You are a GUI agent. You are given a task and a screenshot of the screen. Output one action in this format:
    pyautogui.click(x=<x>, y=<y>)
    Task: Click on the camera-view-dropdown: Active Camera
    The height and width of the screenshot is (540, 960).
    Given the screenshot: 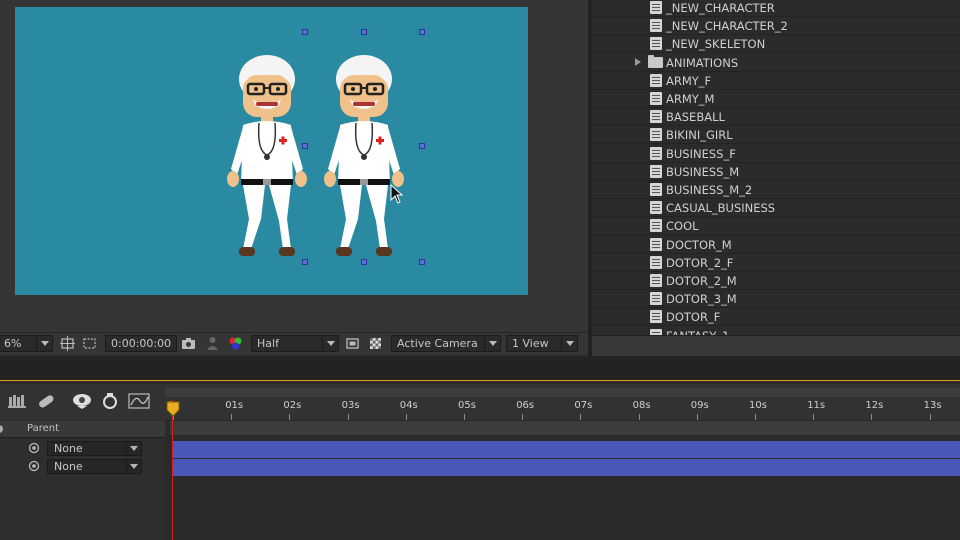 What is the action you would take?
    pyautogui.click(x=446, y=343)
    